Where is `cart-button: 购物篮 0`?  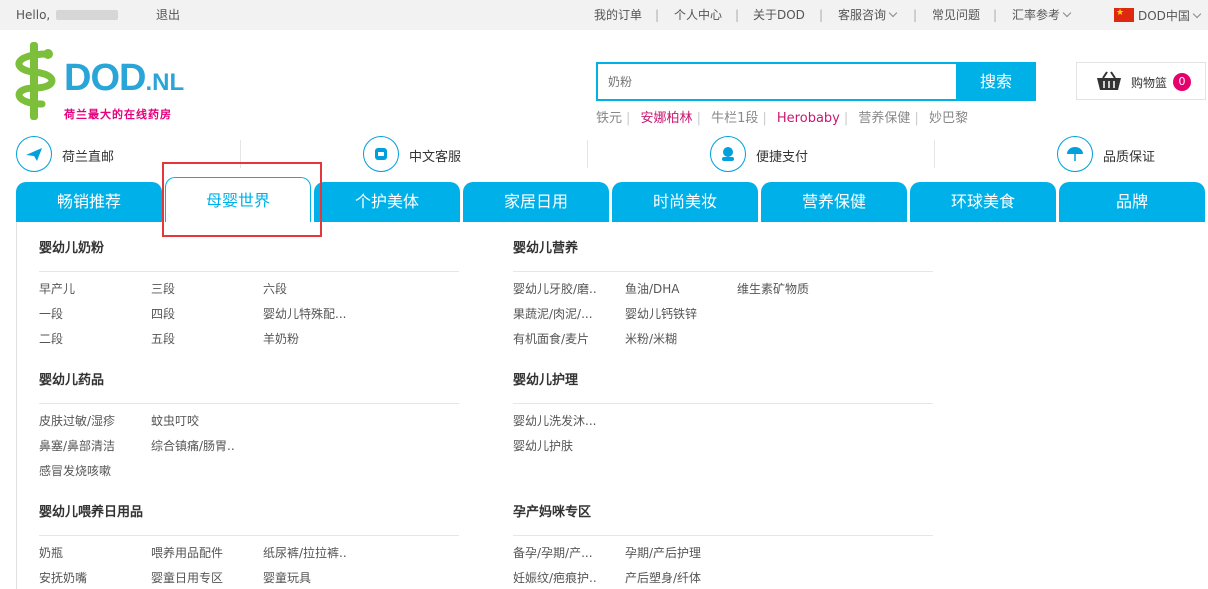 cart-button: 购物篮 0 is located at coordinates (1141, 81).